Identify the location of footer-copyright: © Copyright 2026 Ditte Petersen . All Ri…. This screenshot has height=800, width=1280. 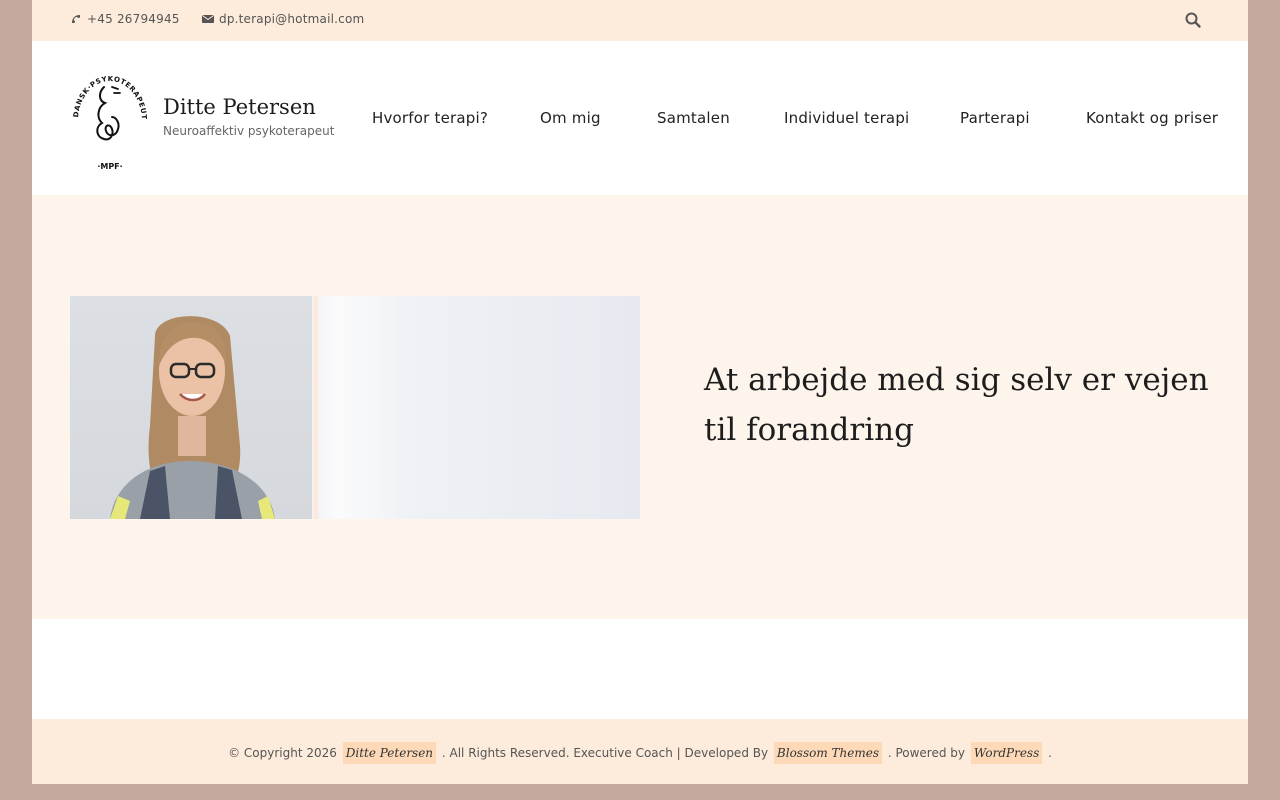
(640, 753).